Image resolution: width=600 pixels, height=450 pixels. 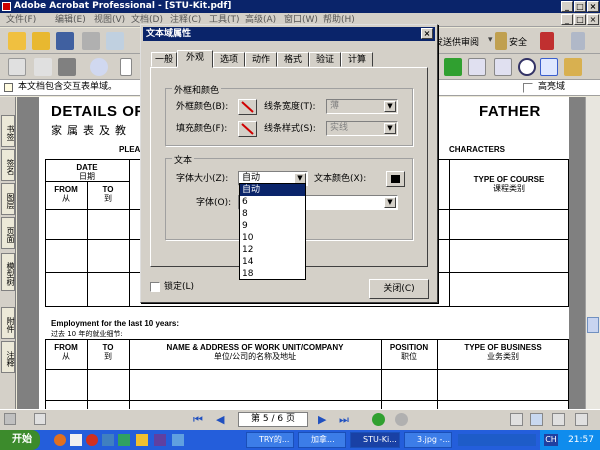 I want to click on ie-quicklaunch-icon, so click(x=60, y=440).